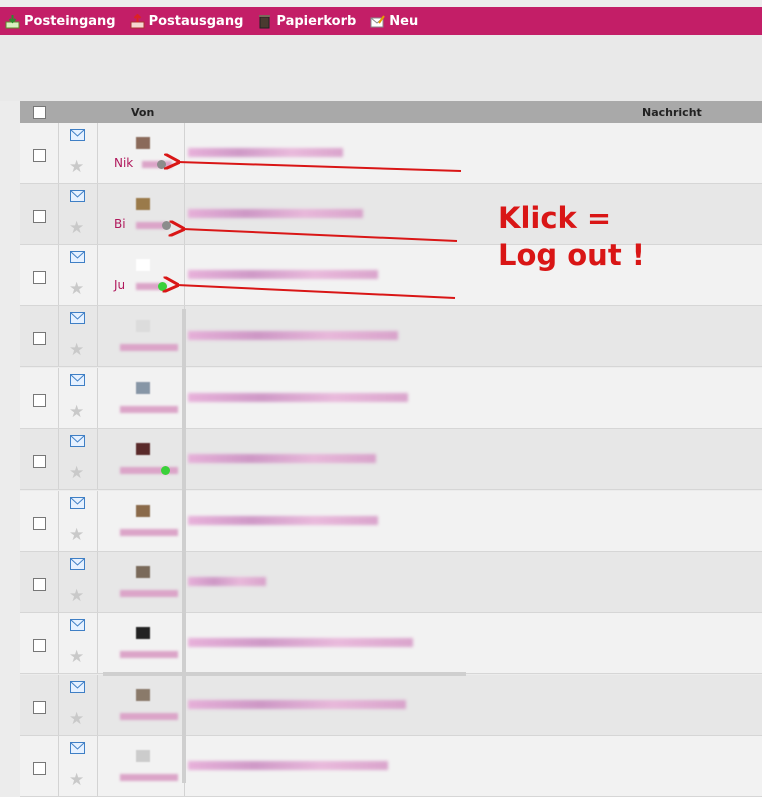 Image resolution: width=762 pixels, height=797 pixels. I want to click on annotation-text: Klick = Log out !, so click(571, 237).